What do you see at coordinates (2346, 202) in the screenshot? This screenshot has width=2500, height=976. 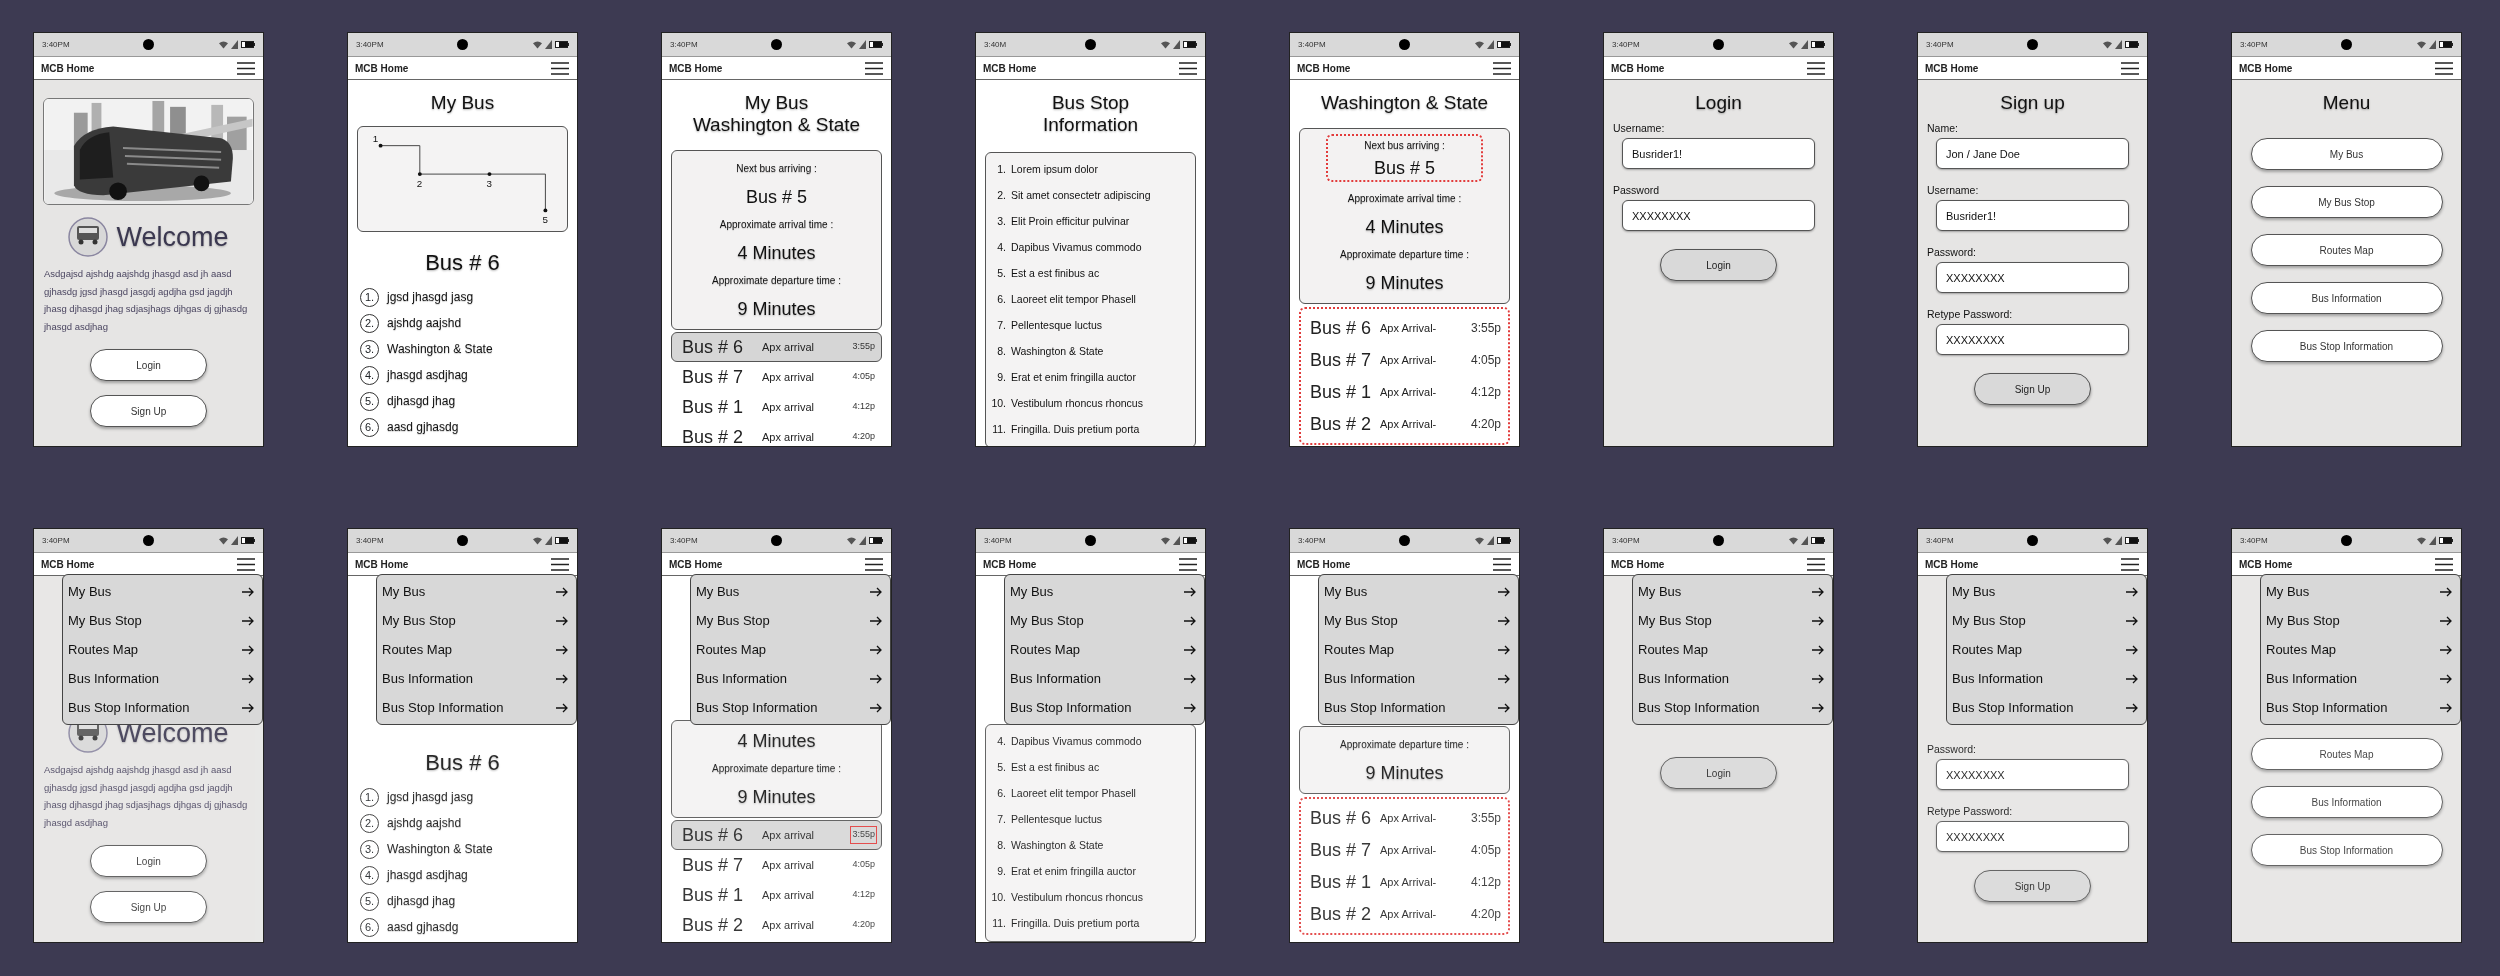 I see `nav-button: My Bus Stop` at bounding box center [2346, 202].